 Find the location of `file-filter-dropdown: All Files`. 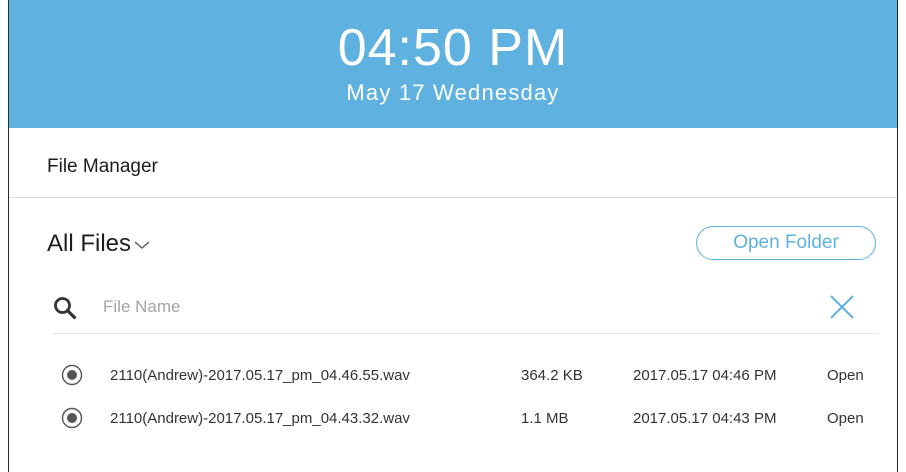

file-filter-dropdown: All Files is located at coordinates (98, 244).